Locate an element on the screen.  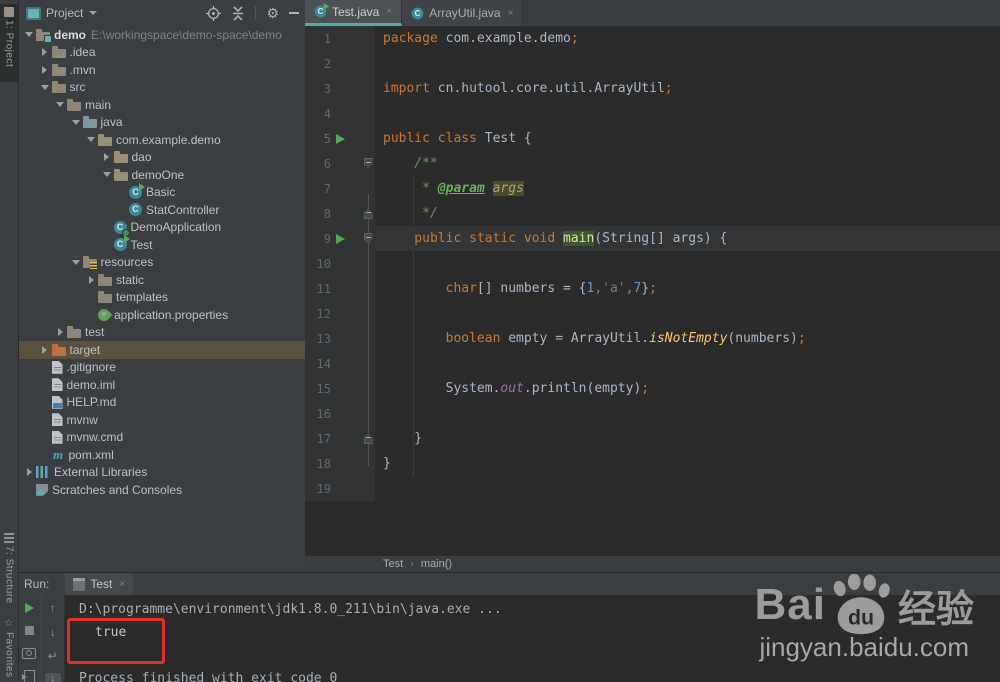
tree-item-help-md: HELP.md is located at coordinates (161, 403).